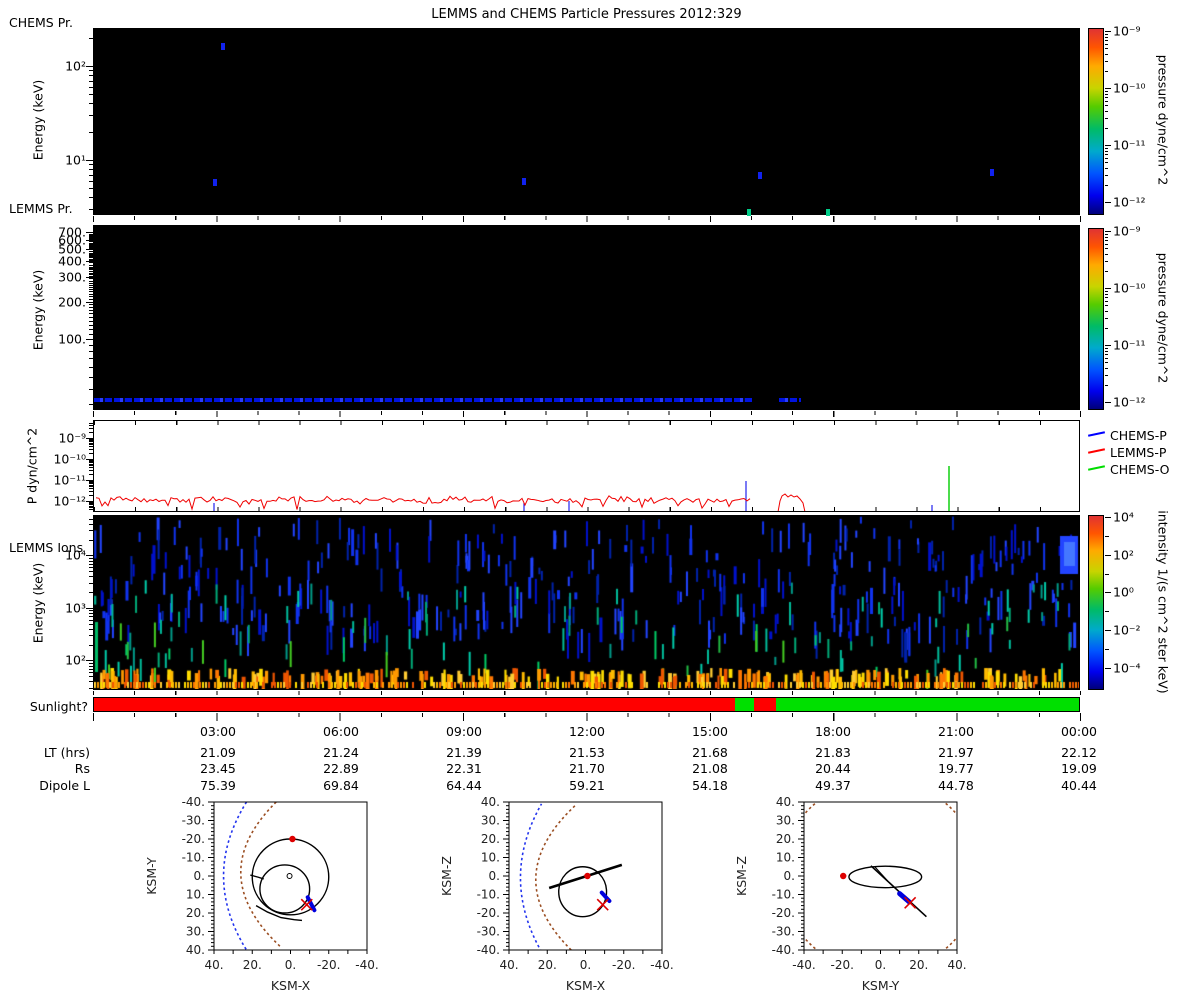  I want to click on axis-row-label: Dipole L, so click(64, 785).